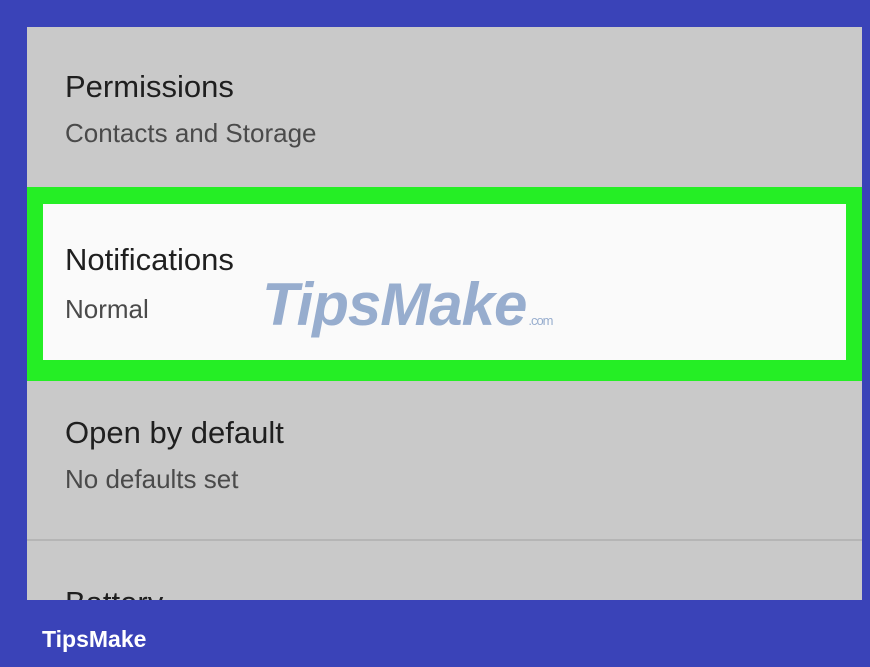  What do you see at coordinates (149, 259) in the screenshot?
I see `notifications-title: Notifications` at bounding box center [149, 259].